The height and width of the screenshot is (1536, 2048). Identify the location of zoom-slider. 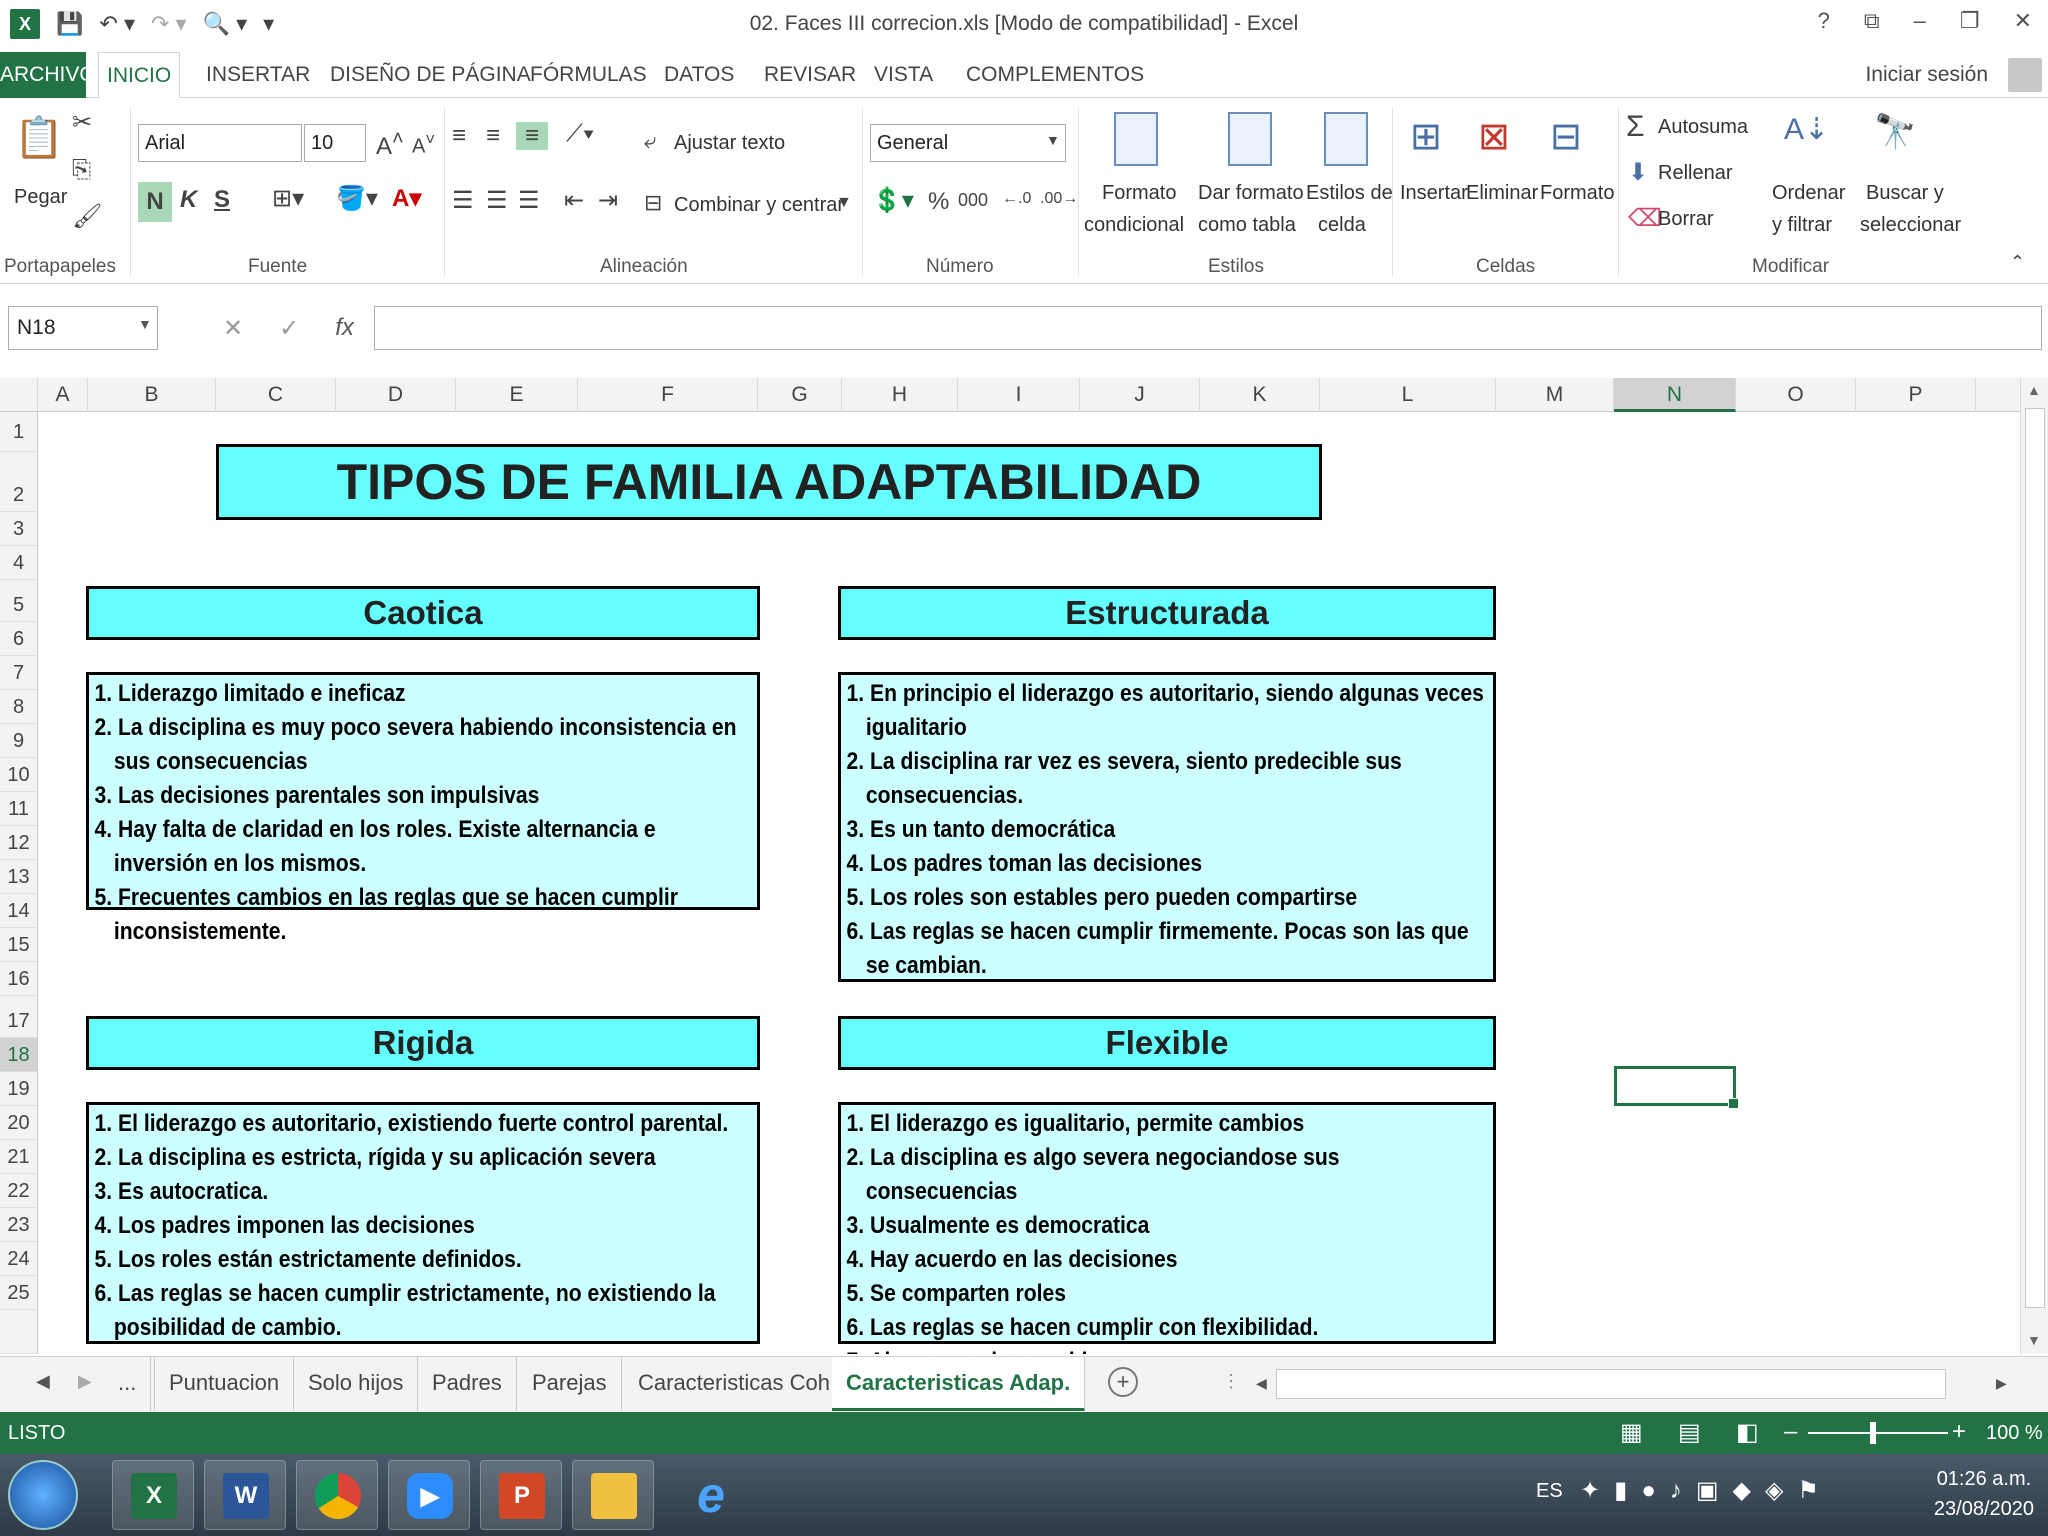
(1878, 1433).